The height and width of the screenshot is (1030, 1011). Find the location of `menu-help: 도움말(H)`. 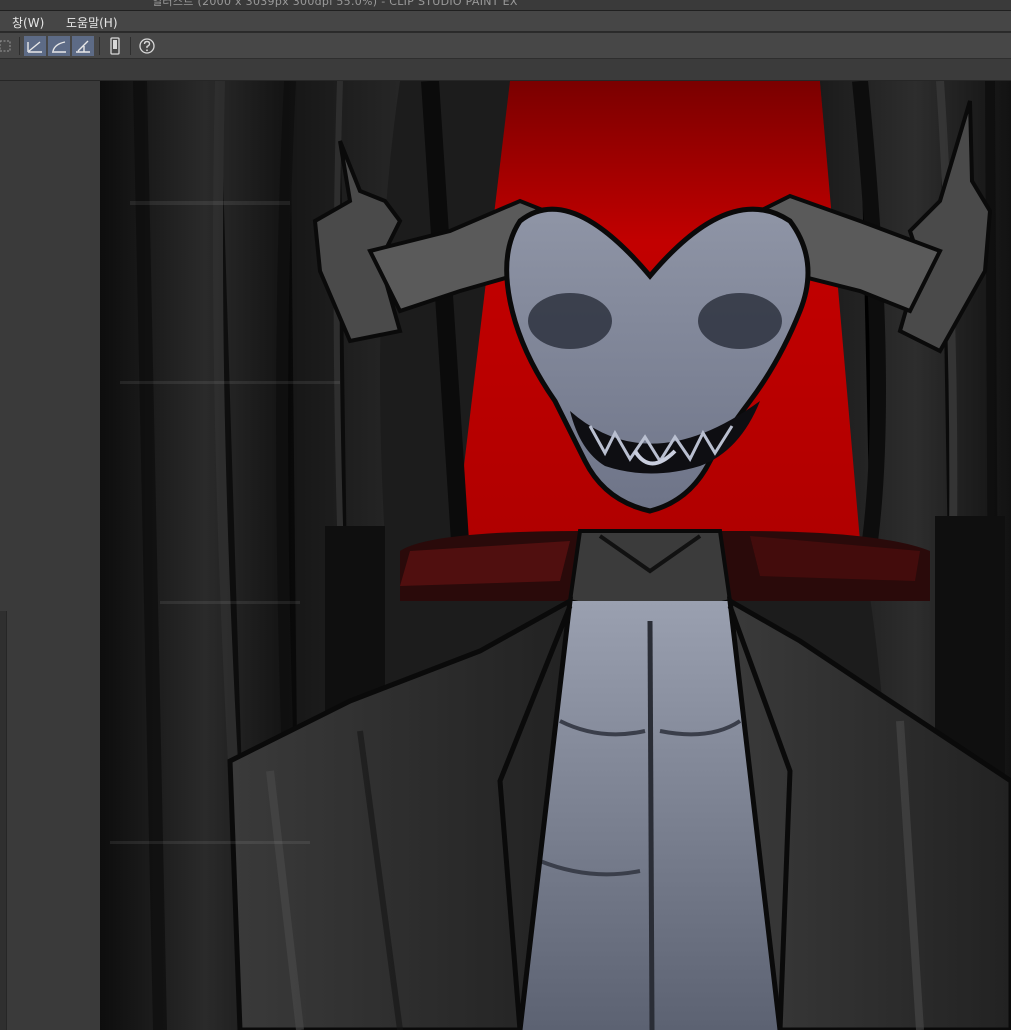

menu-help: 도움말(H) is located at coordinates (92, 22).